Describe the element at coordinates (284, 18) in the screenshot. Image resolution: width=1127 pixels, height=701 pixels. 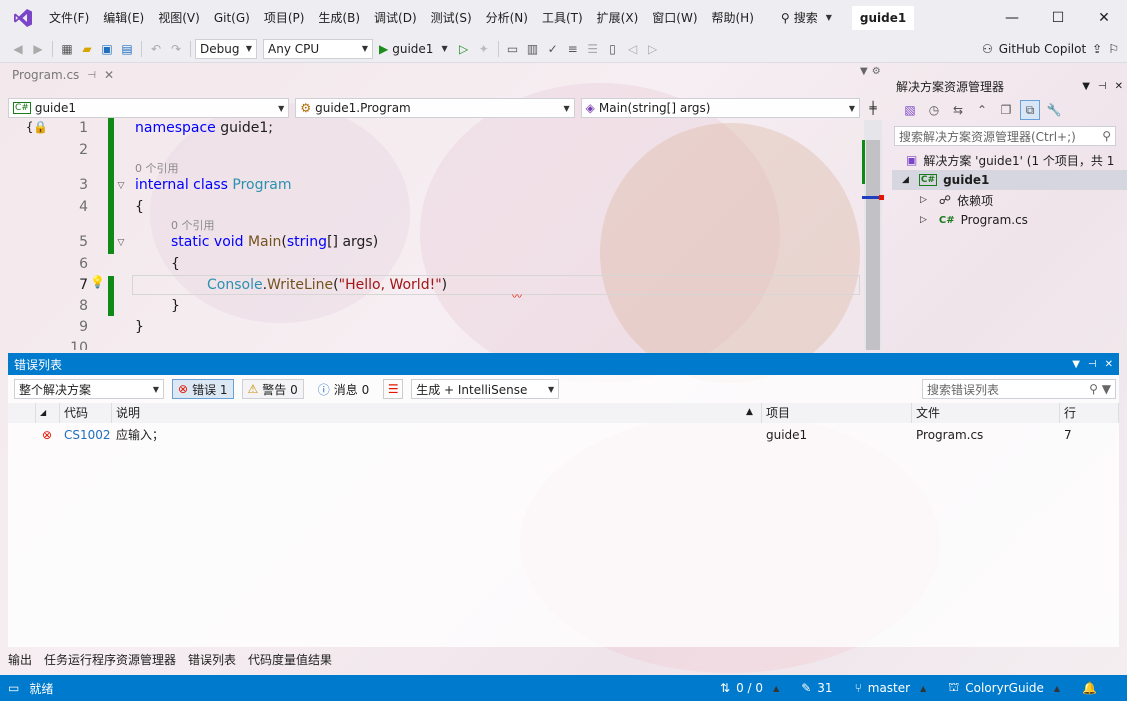
I see `menu-project: 项目(P)` at that location.